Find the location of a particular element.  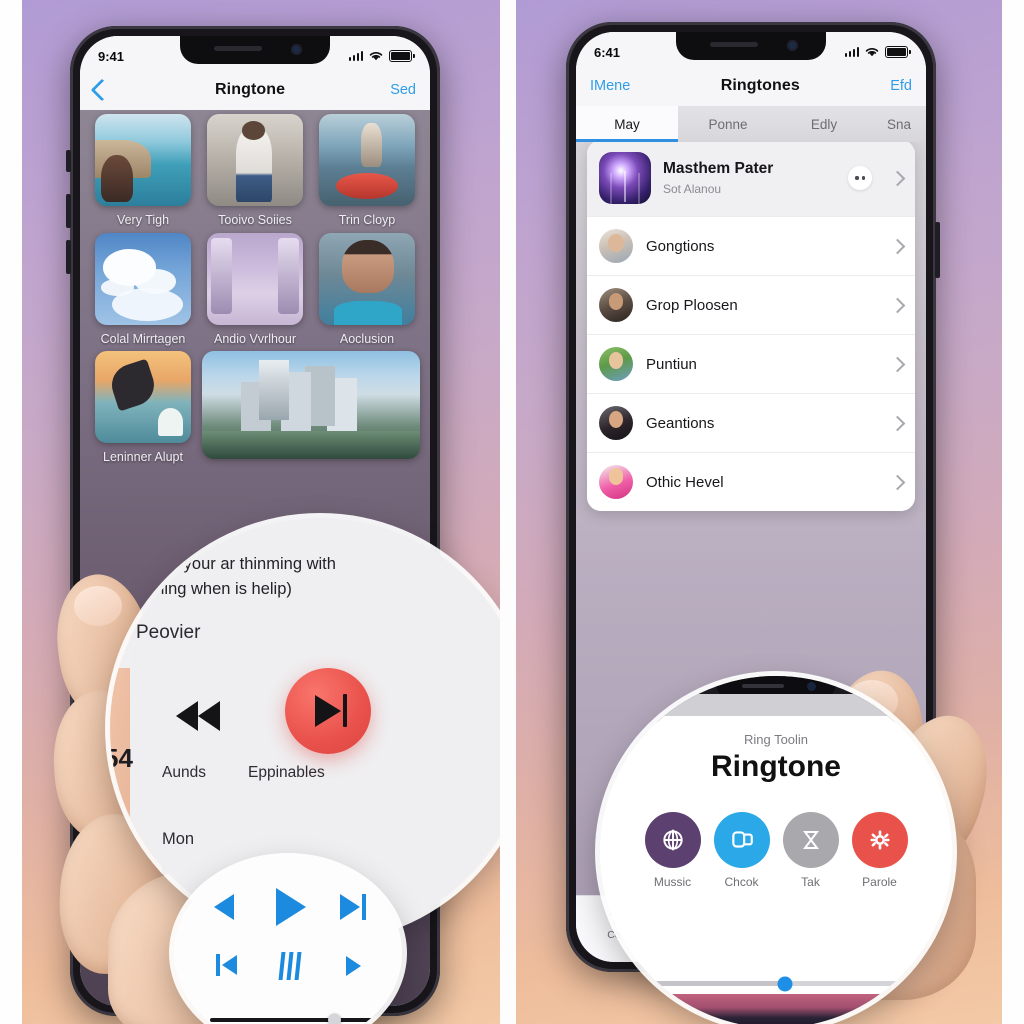

grid-item-label: Very Tigh is located at coordinates (143, 220).